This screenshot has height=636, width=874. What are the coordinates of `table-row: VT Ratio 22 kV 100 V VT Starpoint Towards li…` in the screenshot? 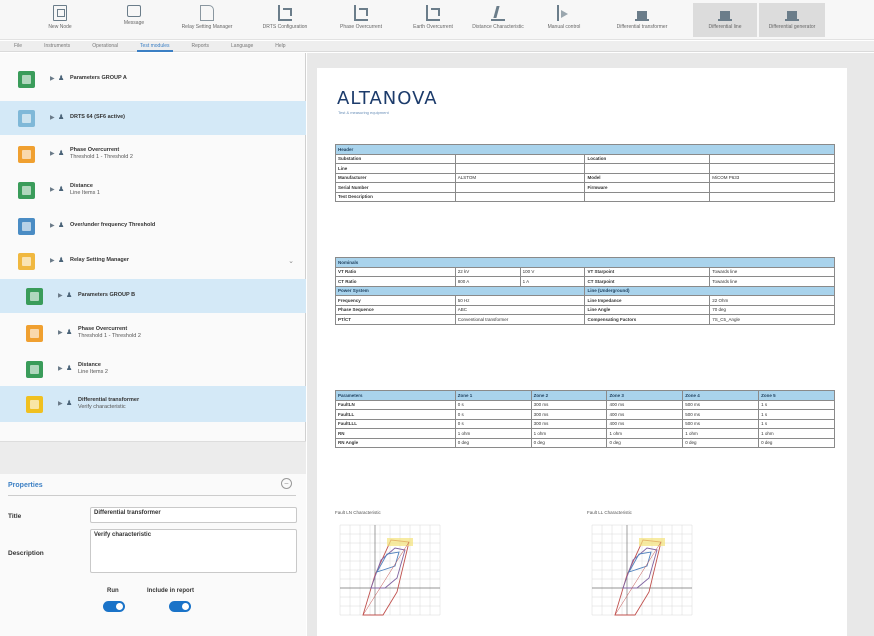 It's located at (585, 271).